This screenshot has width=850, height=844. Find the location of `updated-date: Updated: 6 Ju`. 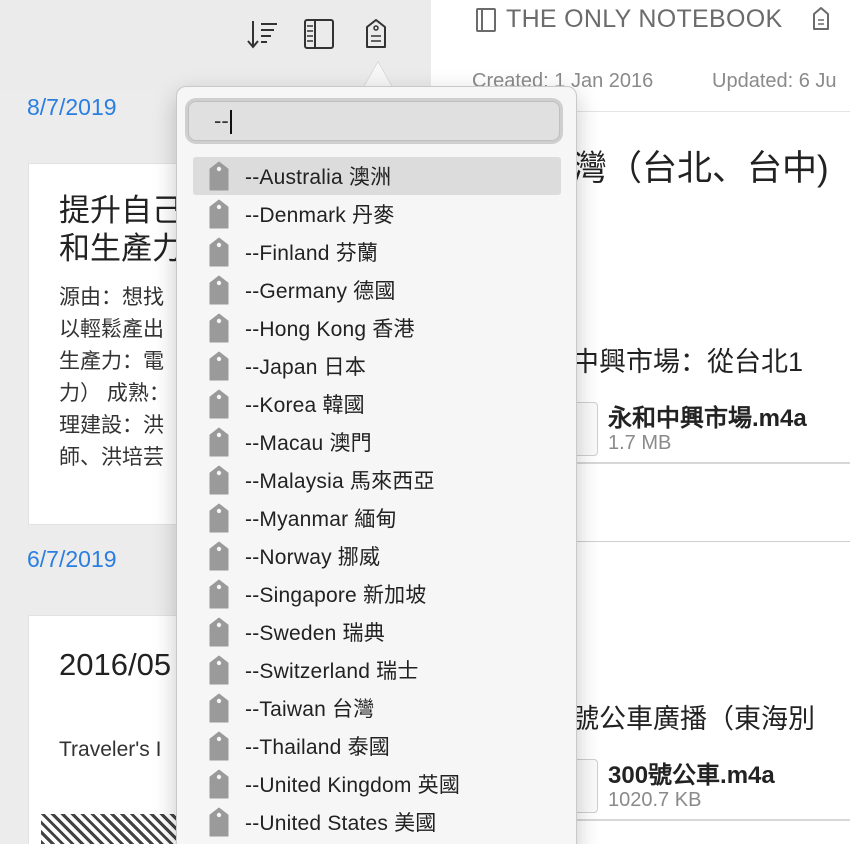

updated-date: Updated: 6 Ju is located at coordinates (774, 81).